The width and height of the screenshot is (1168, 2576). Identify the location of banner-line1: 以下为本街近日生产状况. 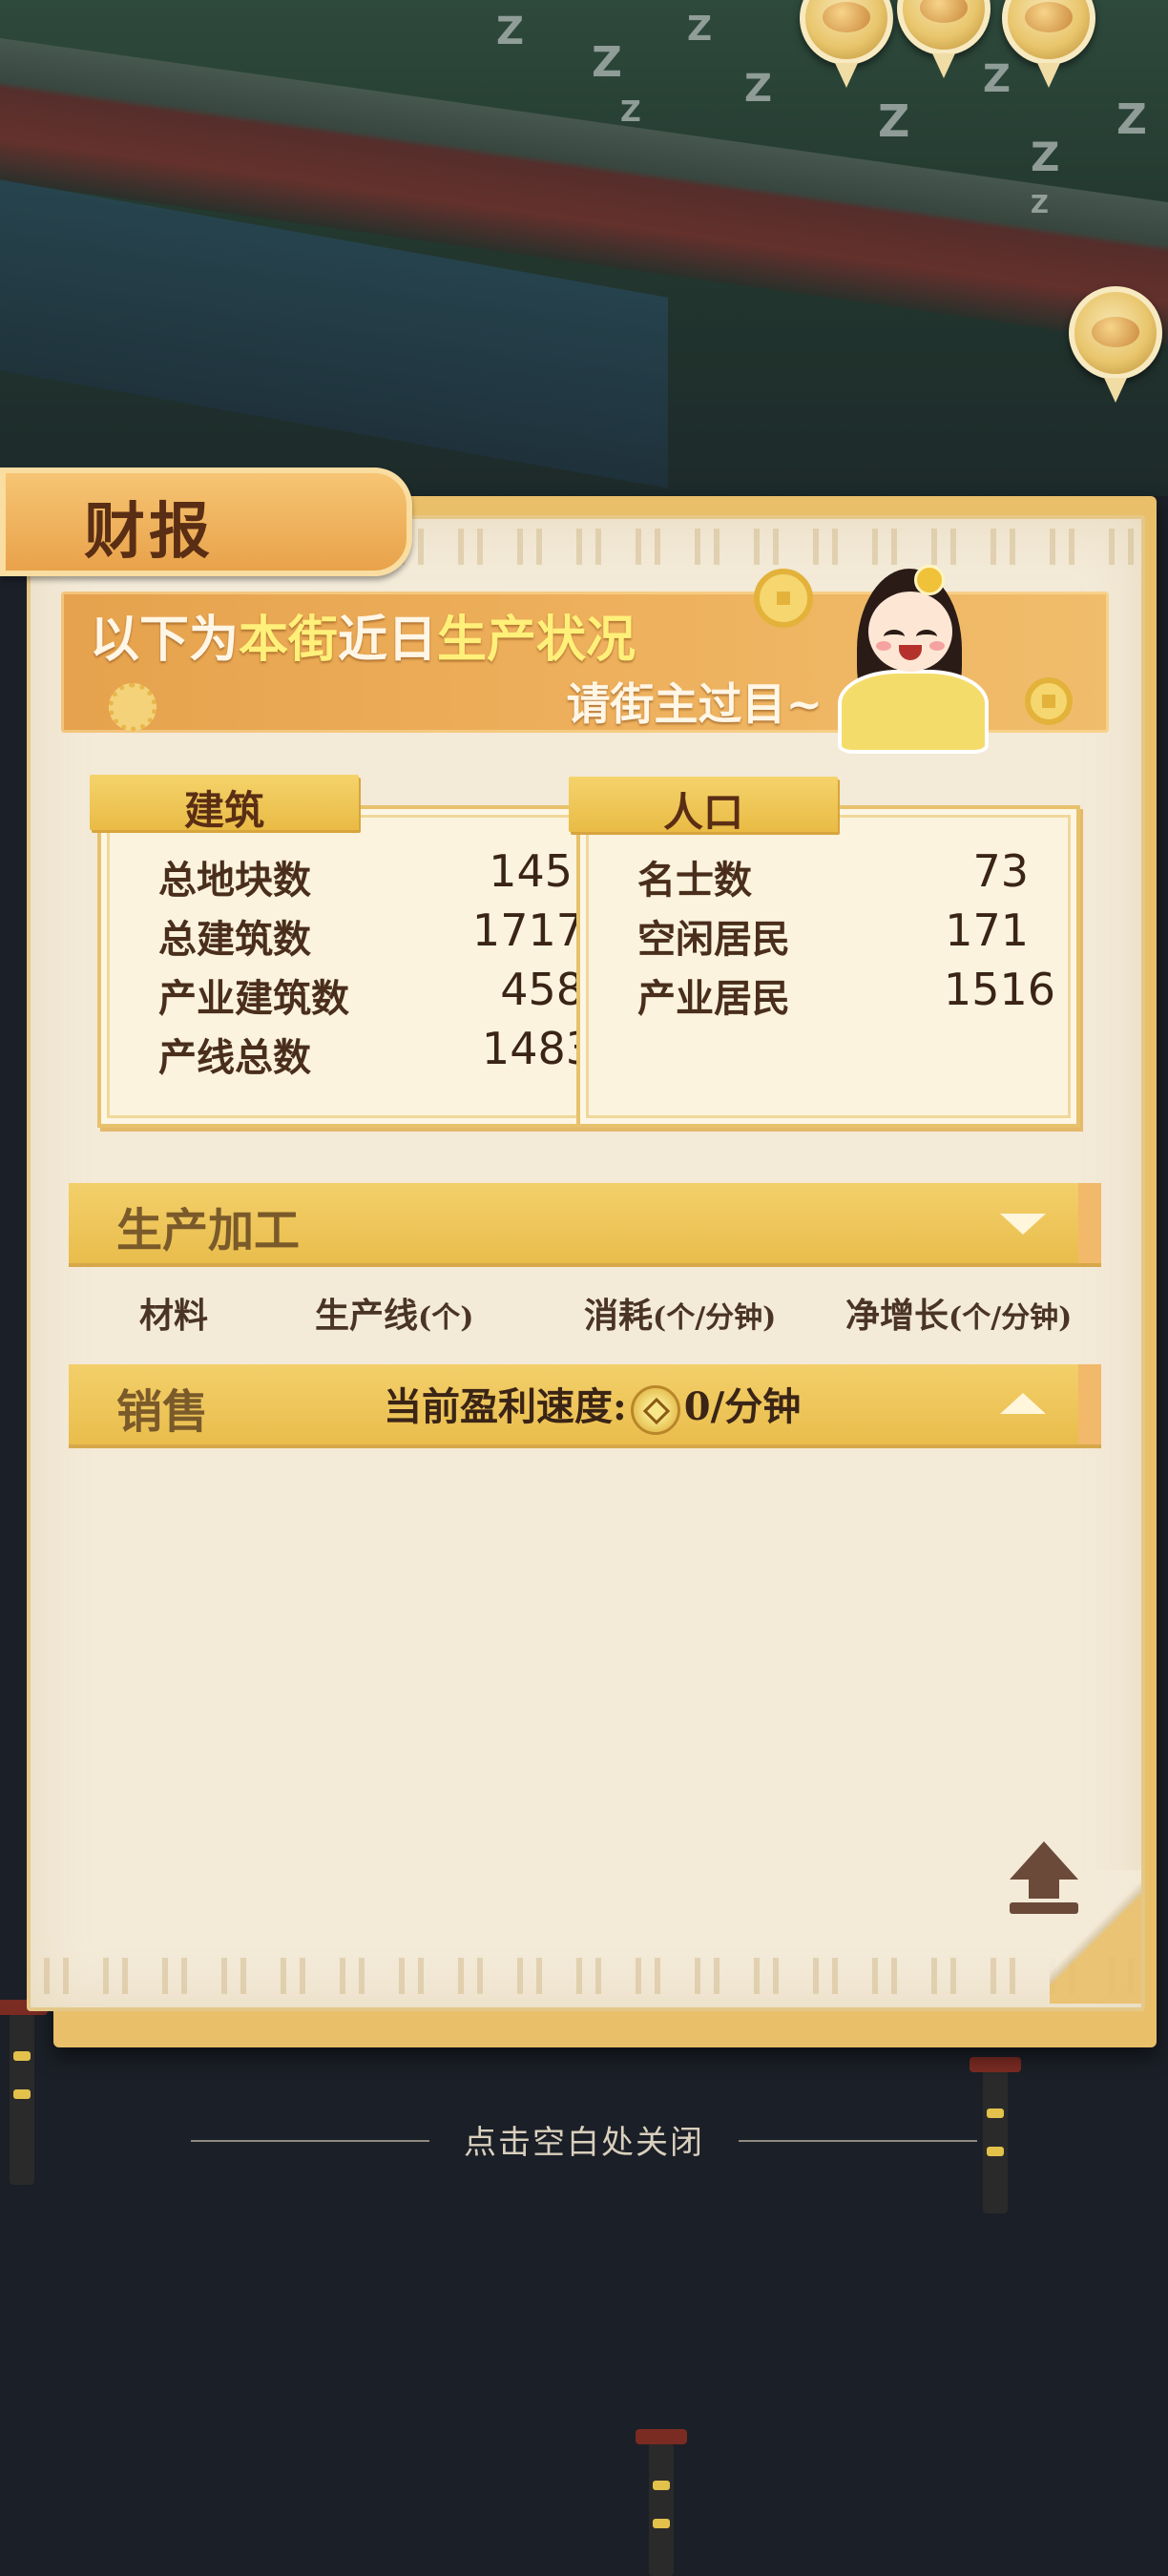
(363, 640).